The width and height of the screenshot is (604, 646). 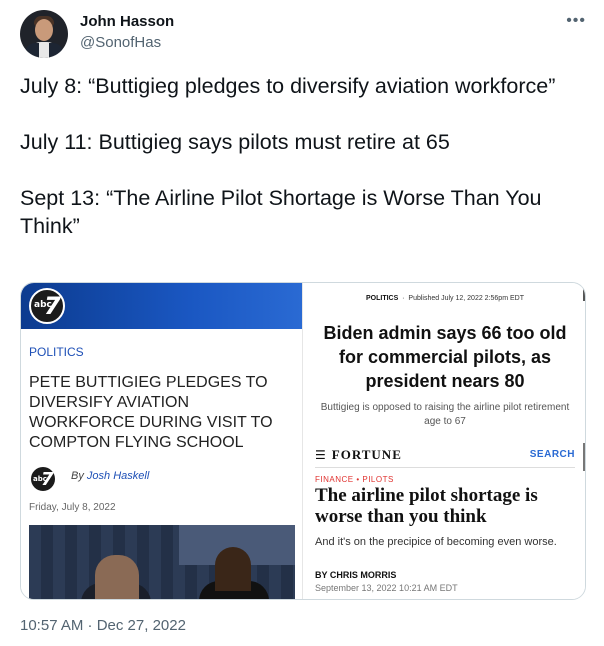 I want to click on author-name: John Hasson, so click(x=127, y=21).